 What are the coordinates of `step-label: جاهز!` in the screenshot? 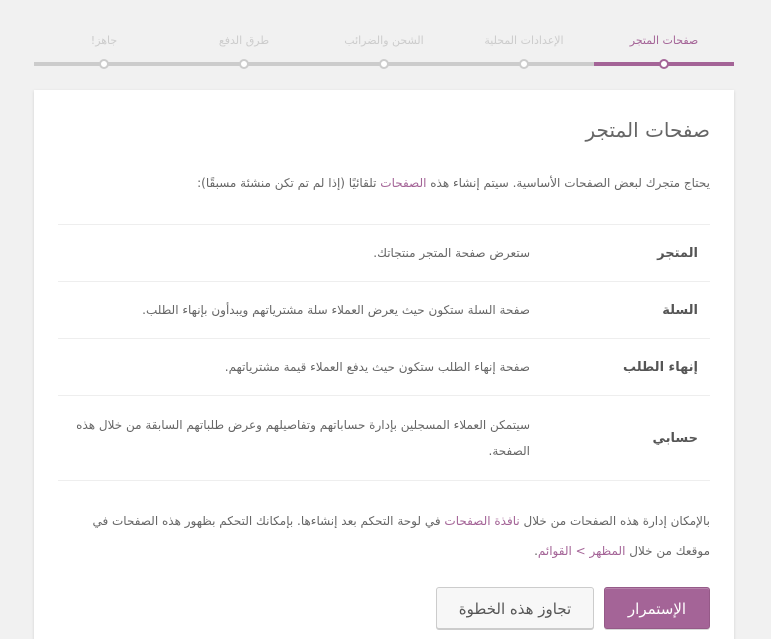 It's located at (104, 40).